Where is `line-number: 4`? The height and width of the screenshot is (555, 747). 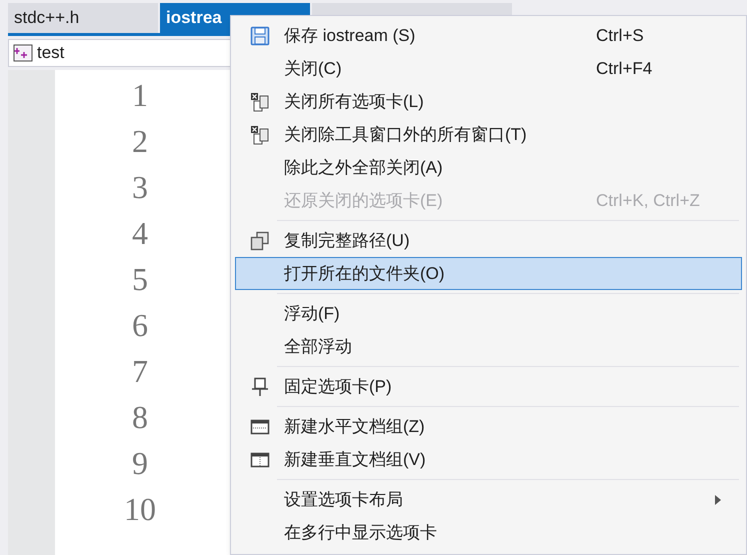 line-number: 4 is located at coordinates (140, 233).